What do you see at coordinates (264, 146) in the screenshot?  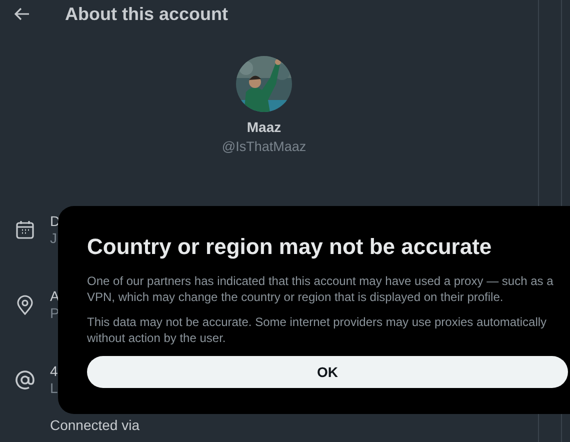 I see `profile-handle: @IsThatMaaz` at bounding box center [264, 146].